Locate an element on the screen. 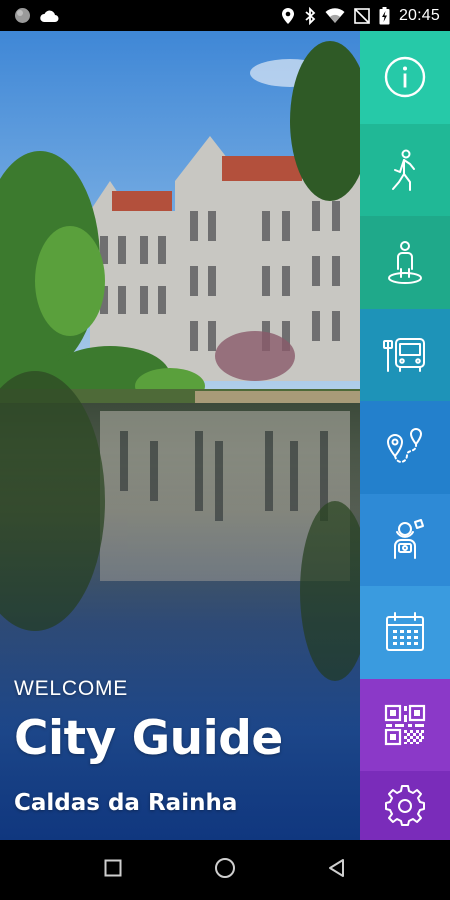  walking-person-icon is located at coordinates (405, 170).